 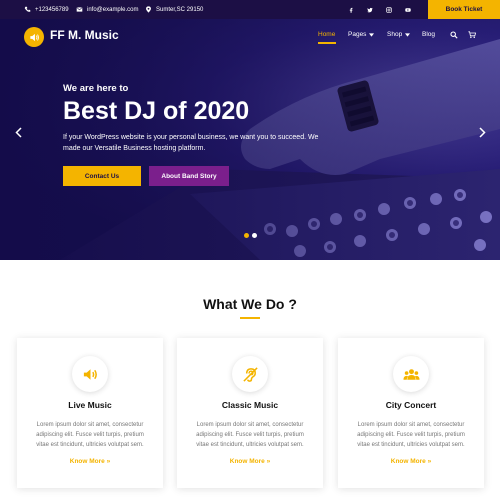 What do you see at coordinates (411, 374) in the screenshot?
I see `group-icon` at bounding box center [411, 374].